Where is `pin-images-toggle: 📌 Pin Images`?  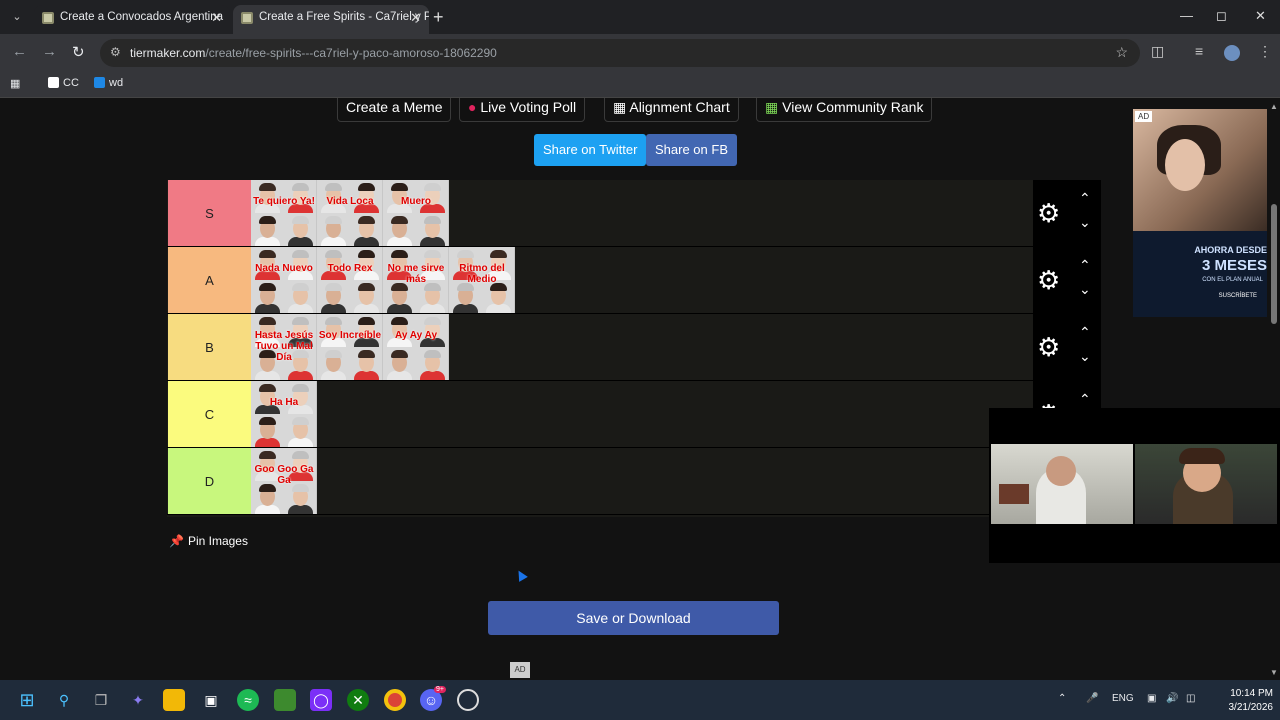 pin-images-toggle: 📌 Pin Images is located at coordinates (208, 541).